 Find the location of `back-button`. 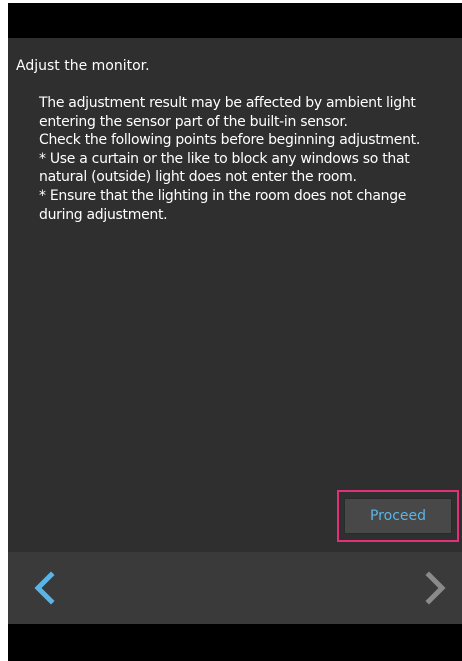

back-button is located at coordinates (46, 588).